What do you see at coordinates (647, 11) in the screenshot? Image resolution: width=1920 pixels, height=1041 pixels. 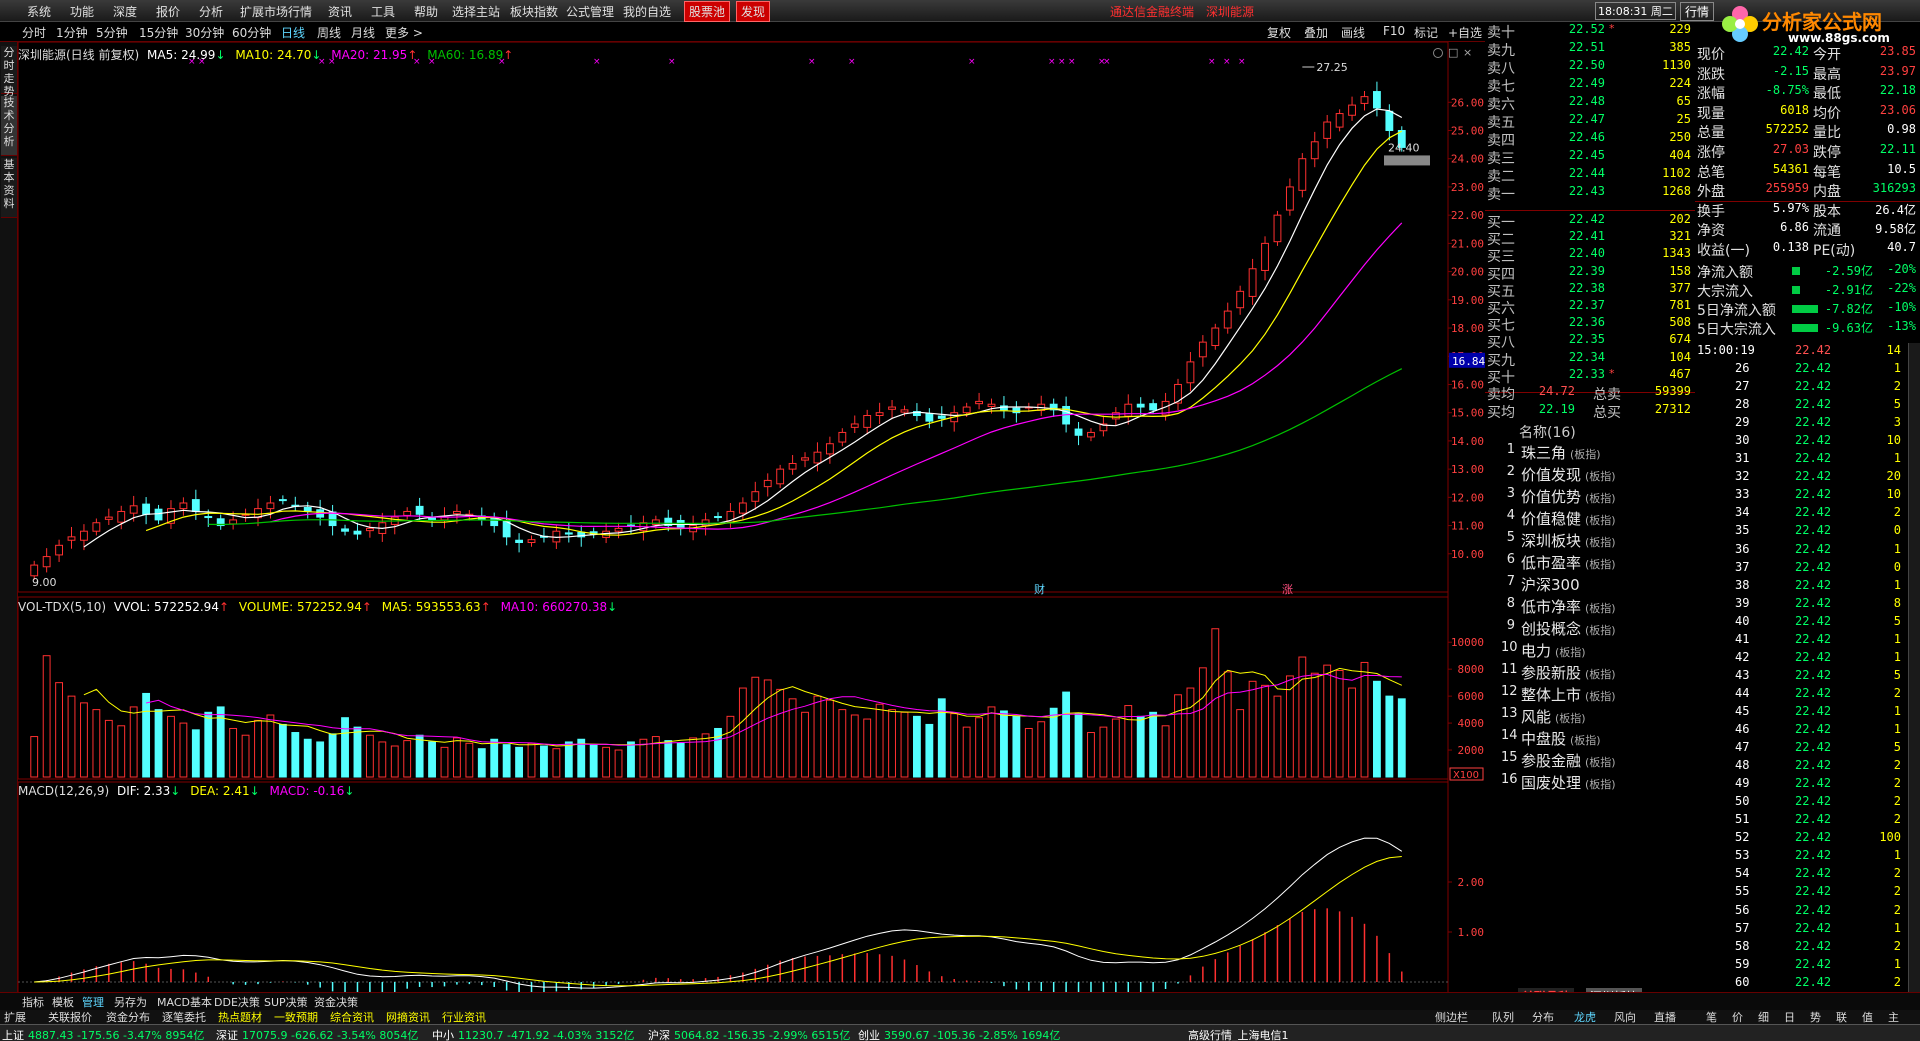 I see `menu-my-watchlist: 我的自选` at bounding box center [647, 11].